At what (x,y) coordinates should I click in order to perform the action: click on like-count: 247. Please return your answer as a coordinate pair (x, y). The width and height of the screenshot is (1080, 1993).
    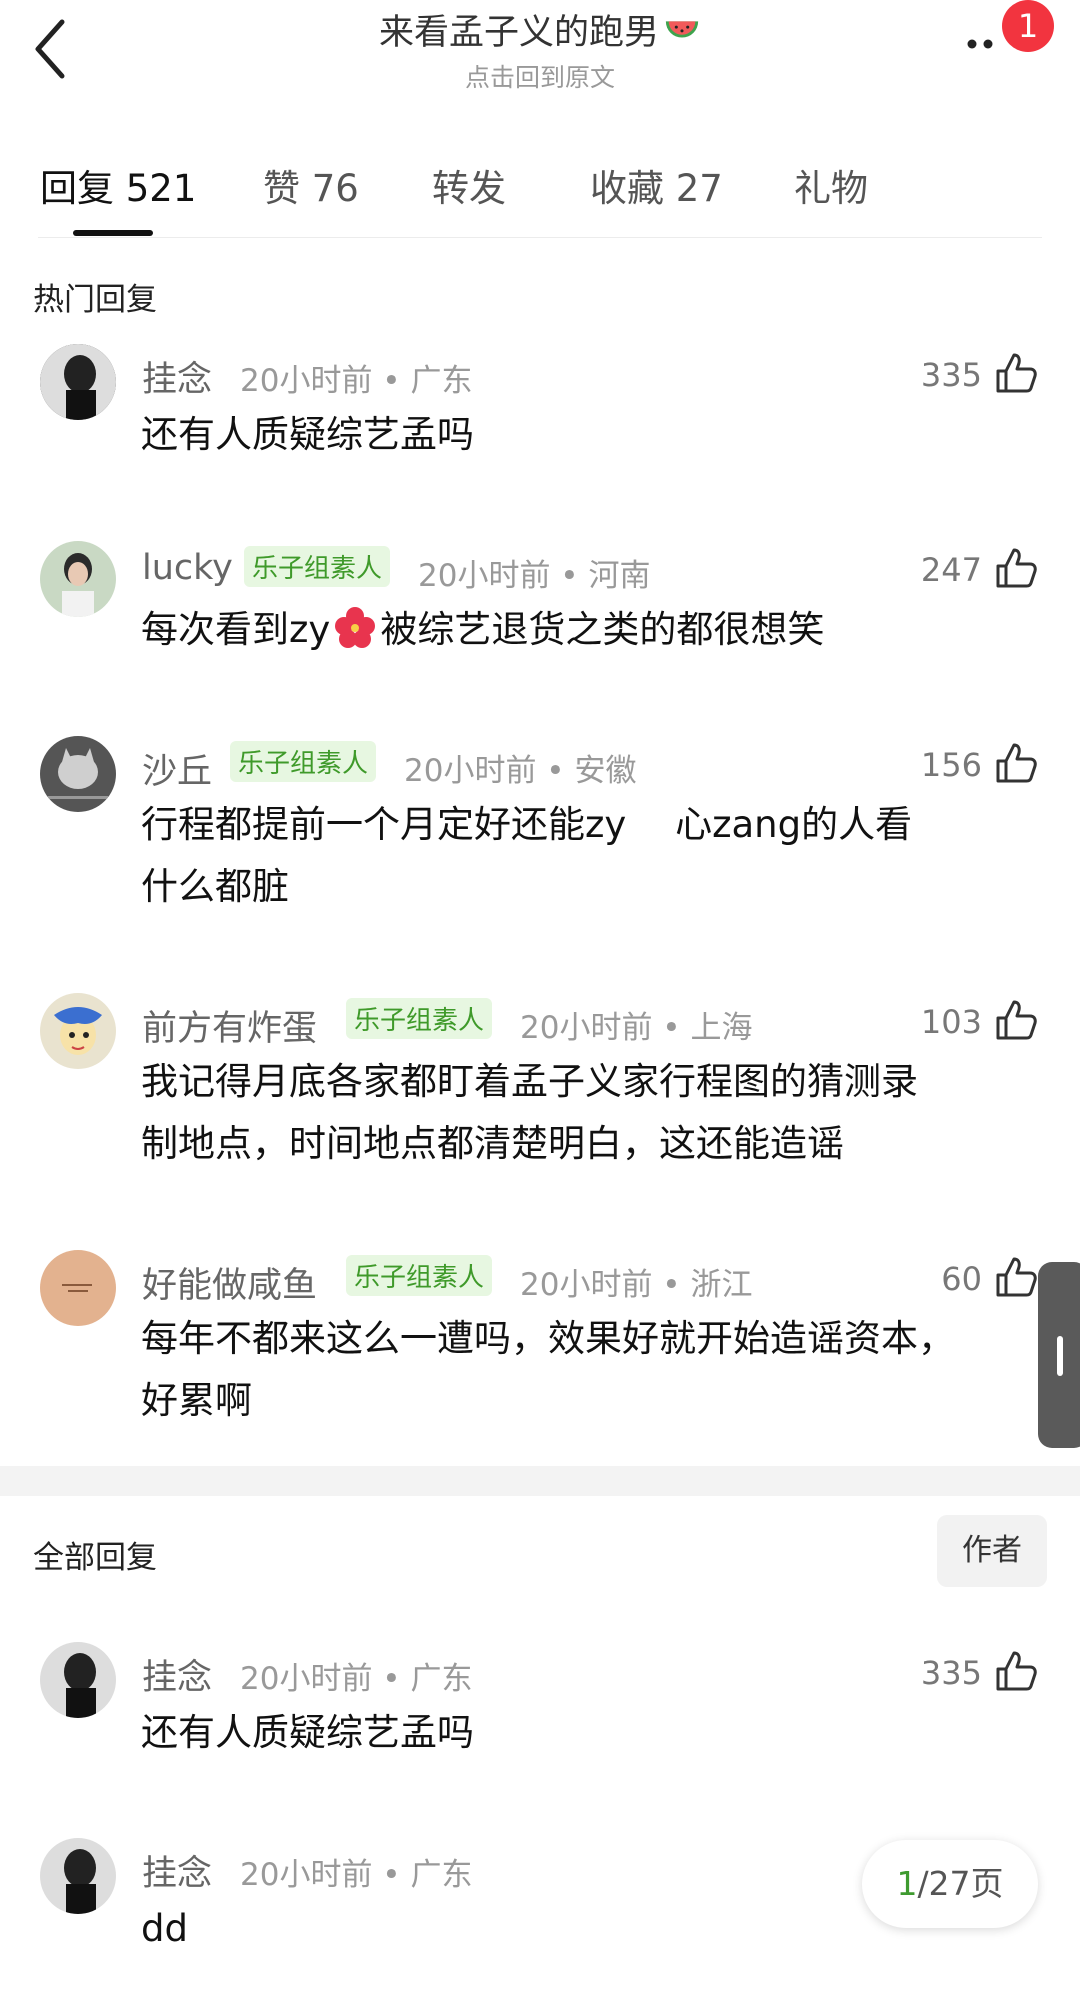
    Looking at the image, I should click on (951, 570).